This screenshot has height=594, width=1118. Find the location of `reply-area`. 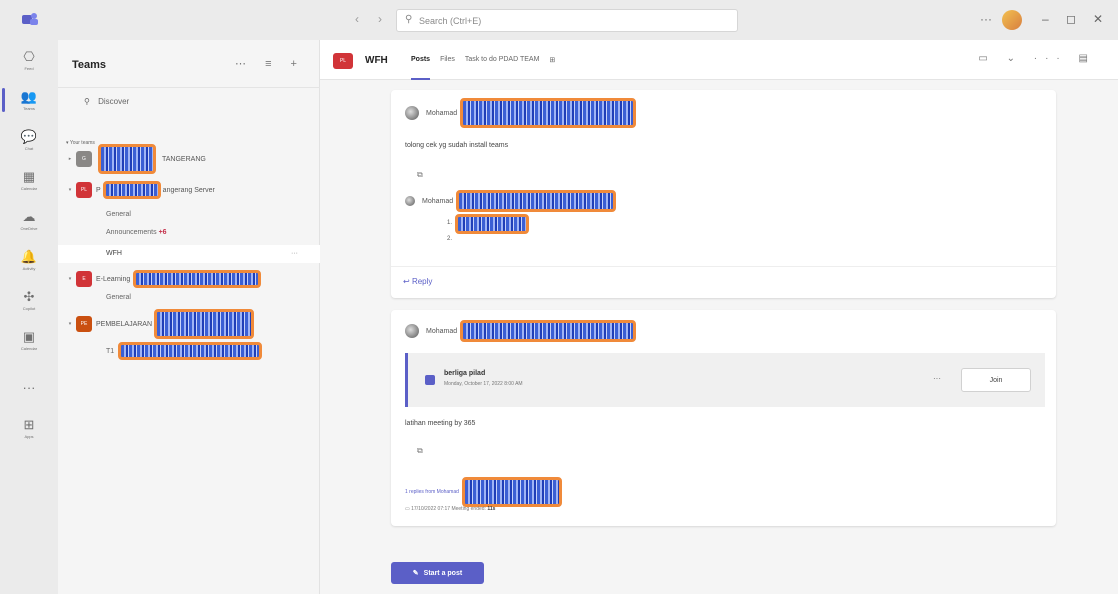

reply-area is located at coordinates (723, 282).